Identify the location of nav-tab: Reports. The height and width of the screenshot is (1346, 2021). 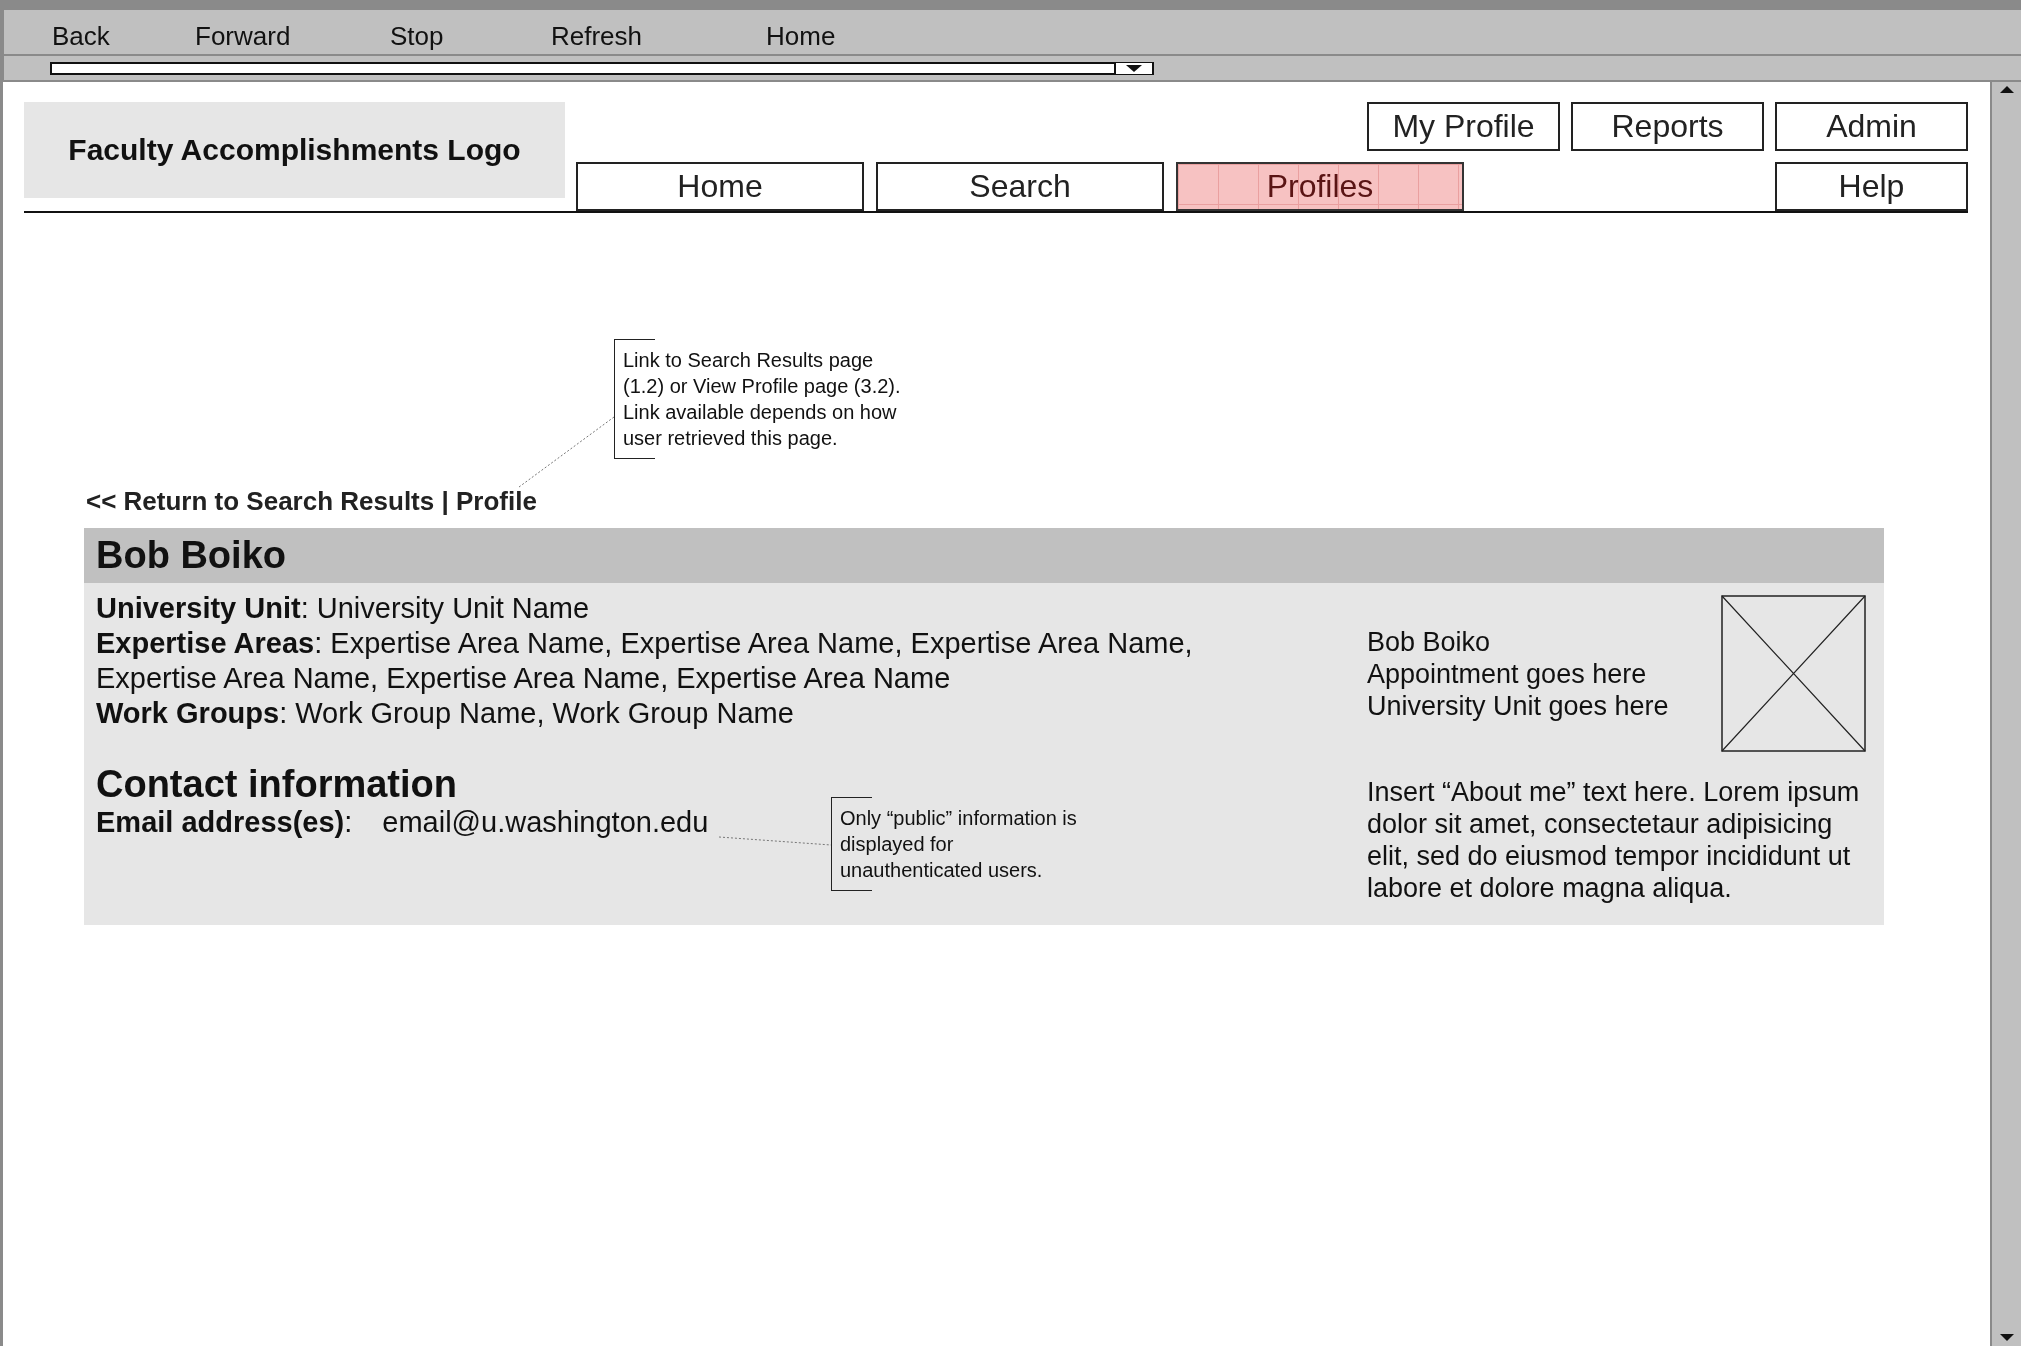
(1667, 126).